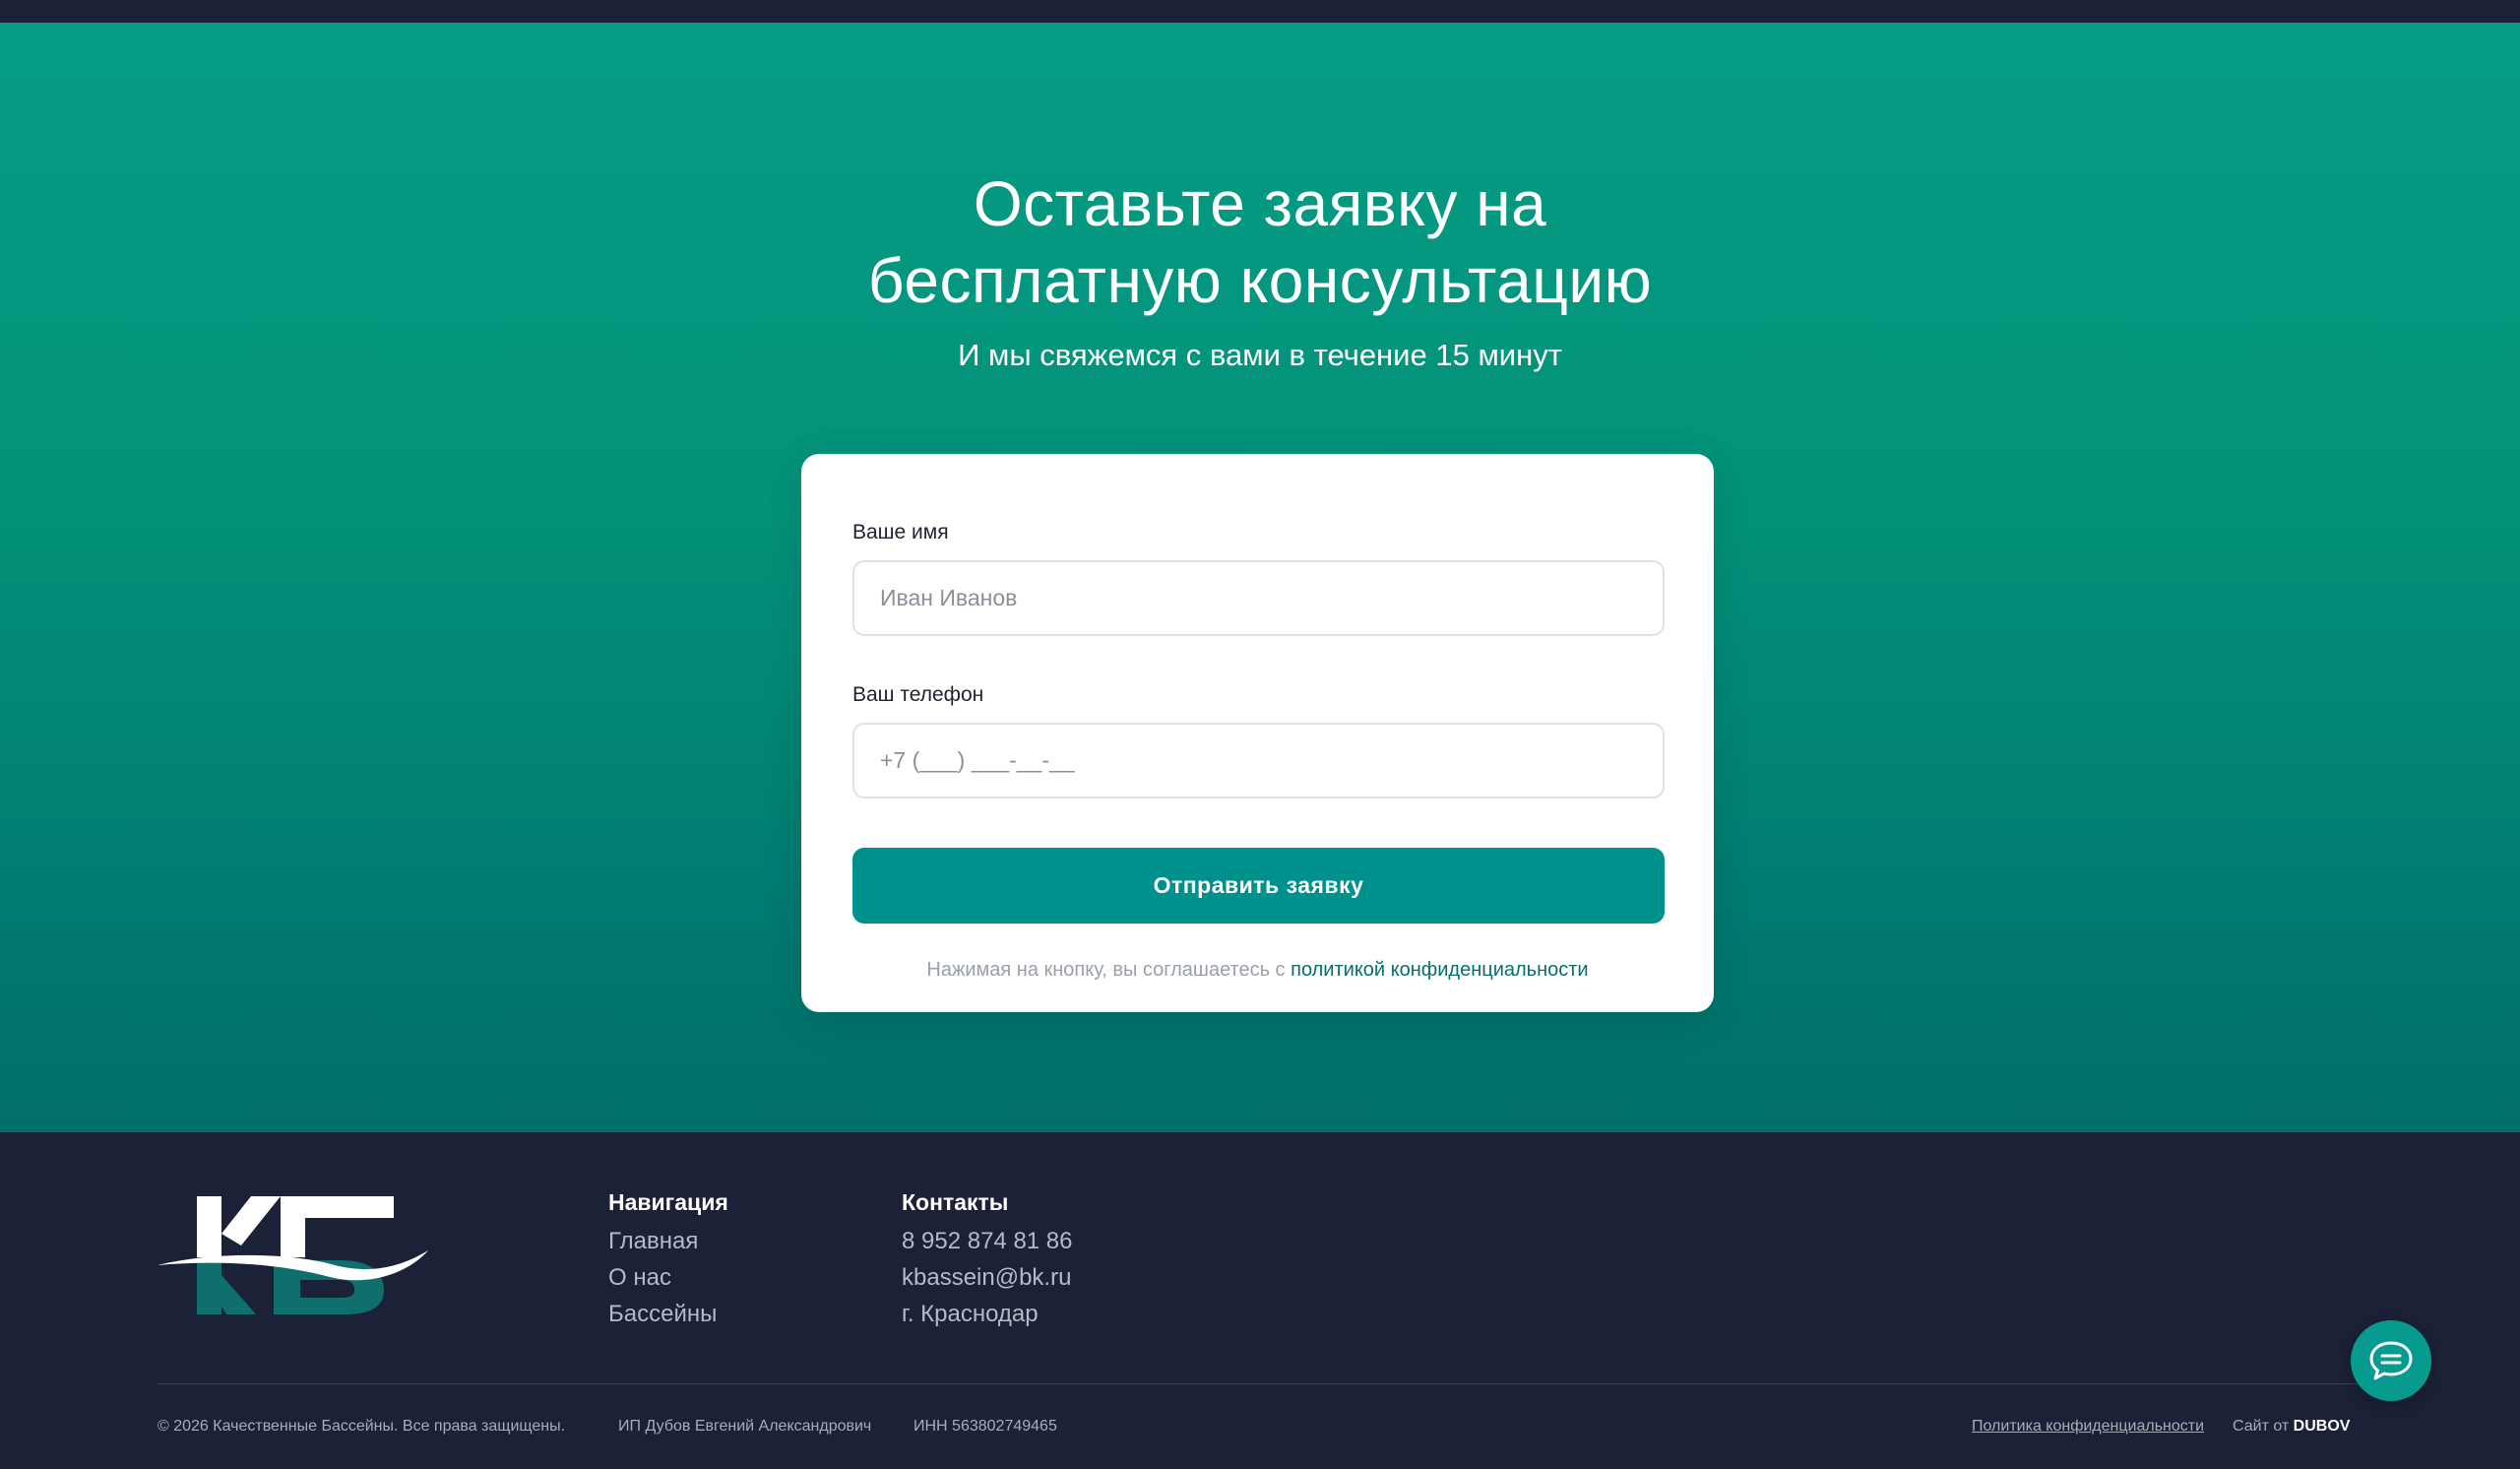 This screenshot has height=1469, width=2520. I want to click on contacts-title: Контакты, so click(955, 1202).